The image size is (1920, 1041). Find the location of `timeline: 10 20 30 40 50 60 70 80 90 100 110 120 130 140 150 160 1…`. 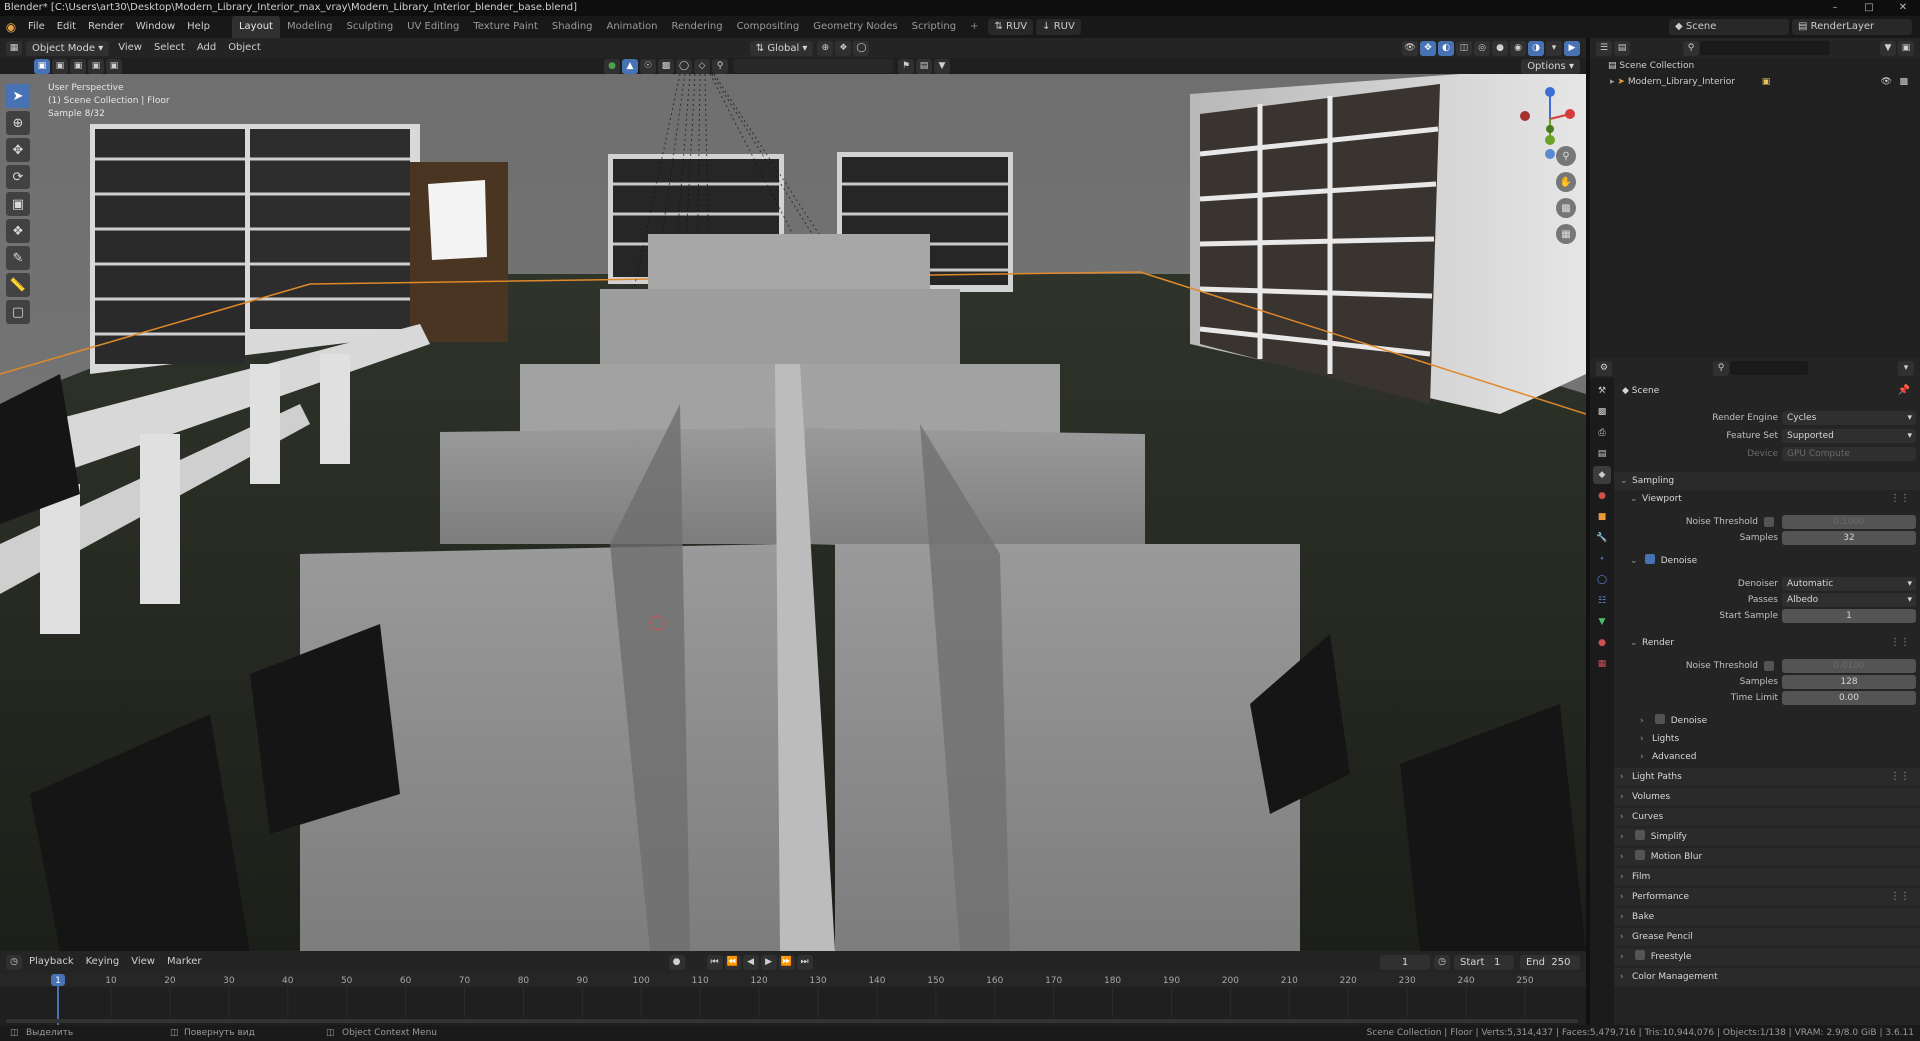

timeline: 10 20 30 40 50 60 70 80 90 100 110 120 130 140 150 160 1… is located at coordinates (793, 999).